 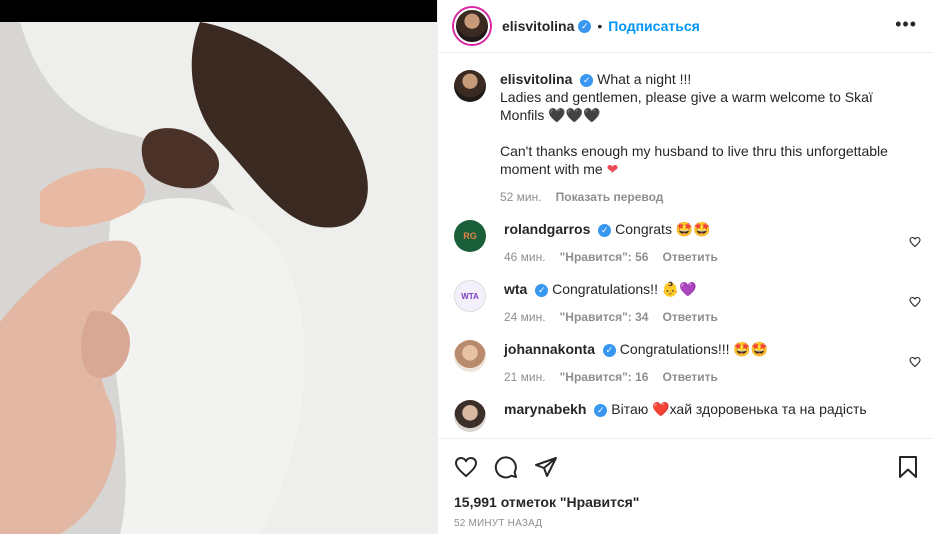 I want to click on more-options-icon: •••, so click(x=906, y=24).